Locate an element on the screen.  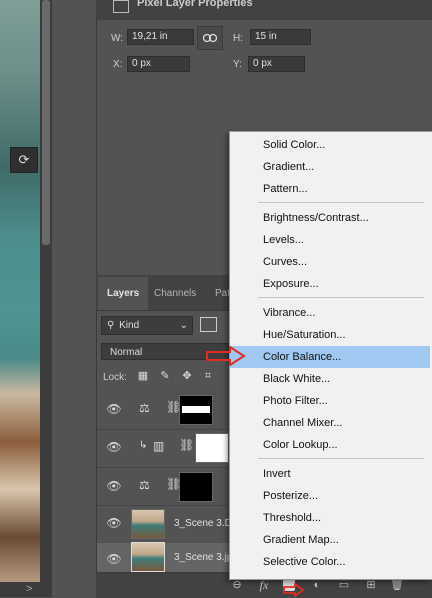
filter-kind-select: ⚲ Kind ⌄ is located at coordinates (147, 325).